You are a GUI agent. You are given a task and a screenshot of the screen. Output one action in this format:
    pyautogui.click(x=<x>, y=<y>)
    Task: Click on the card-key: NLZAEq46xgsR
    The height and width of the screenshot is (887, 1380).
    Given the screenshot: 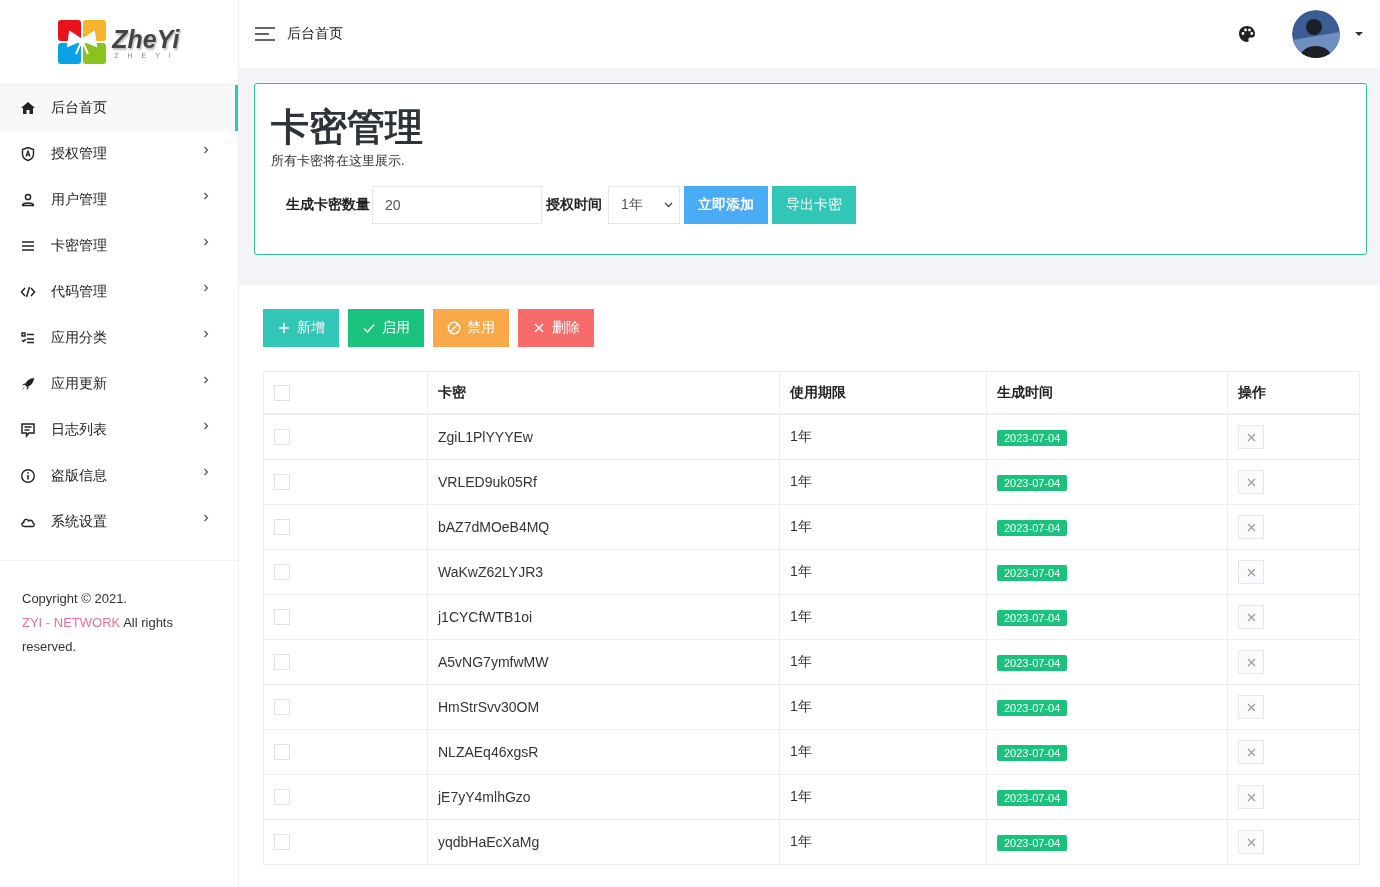 What is the action you would take?
    pyautogui.click(x=488, y=752)
    